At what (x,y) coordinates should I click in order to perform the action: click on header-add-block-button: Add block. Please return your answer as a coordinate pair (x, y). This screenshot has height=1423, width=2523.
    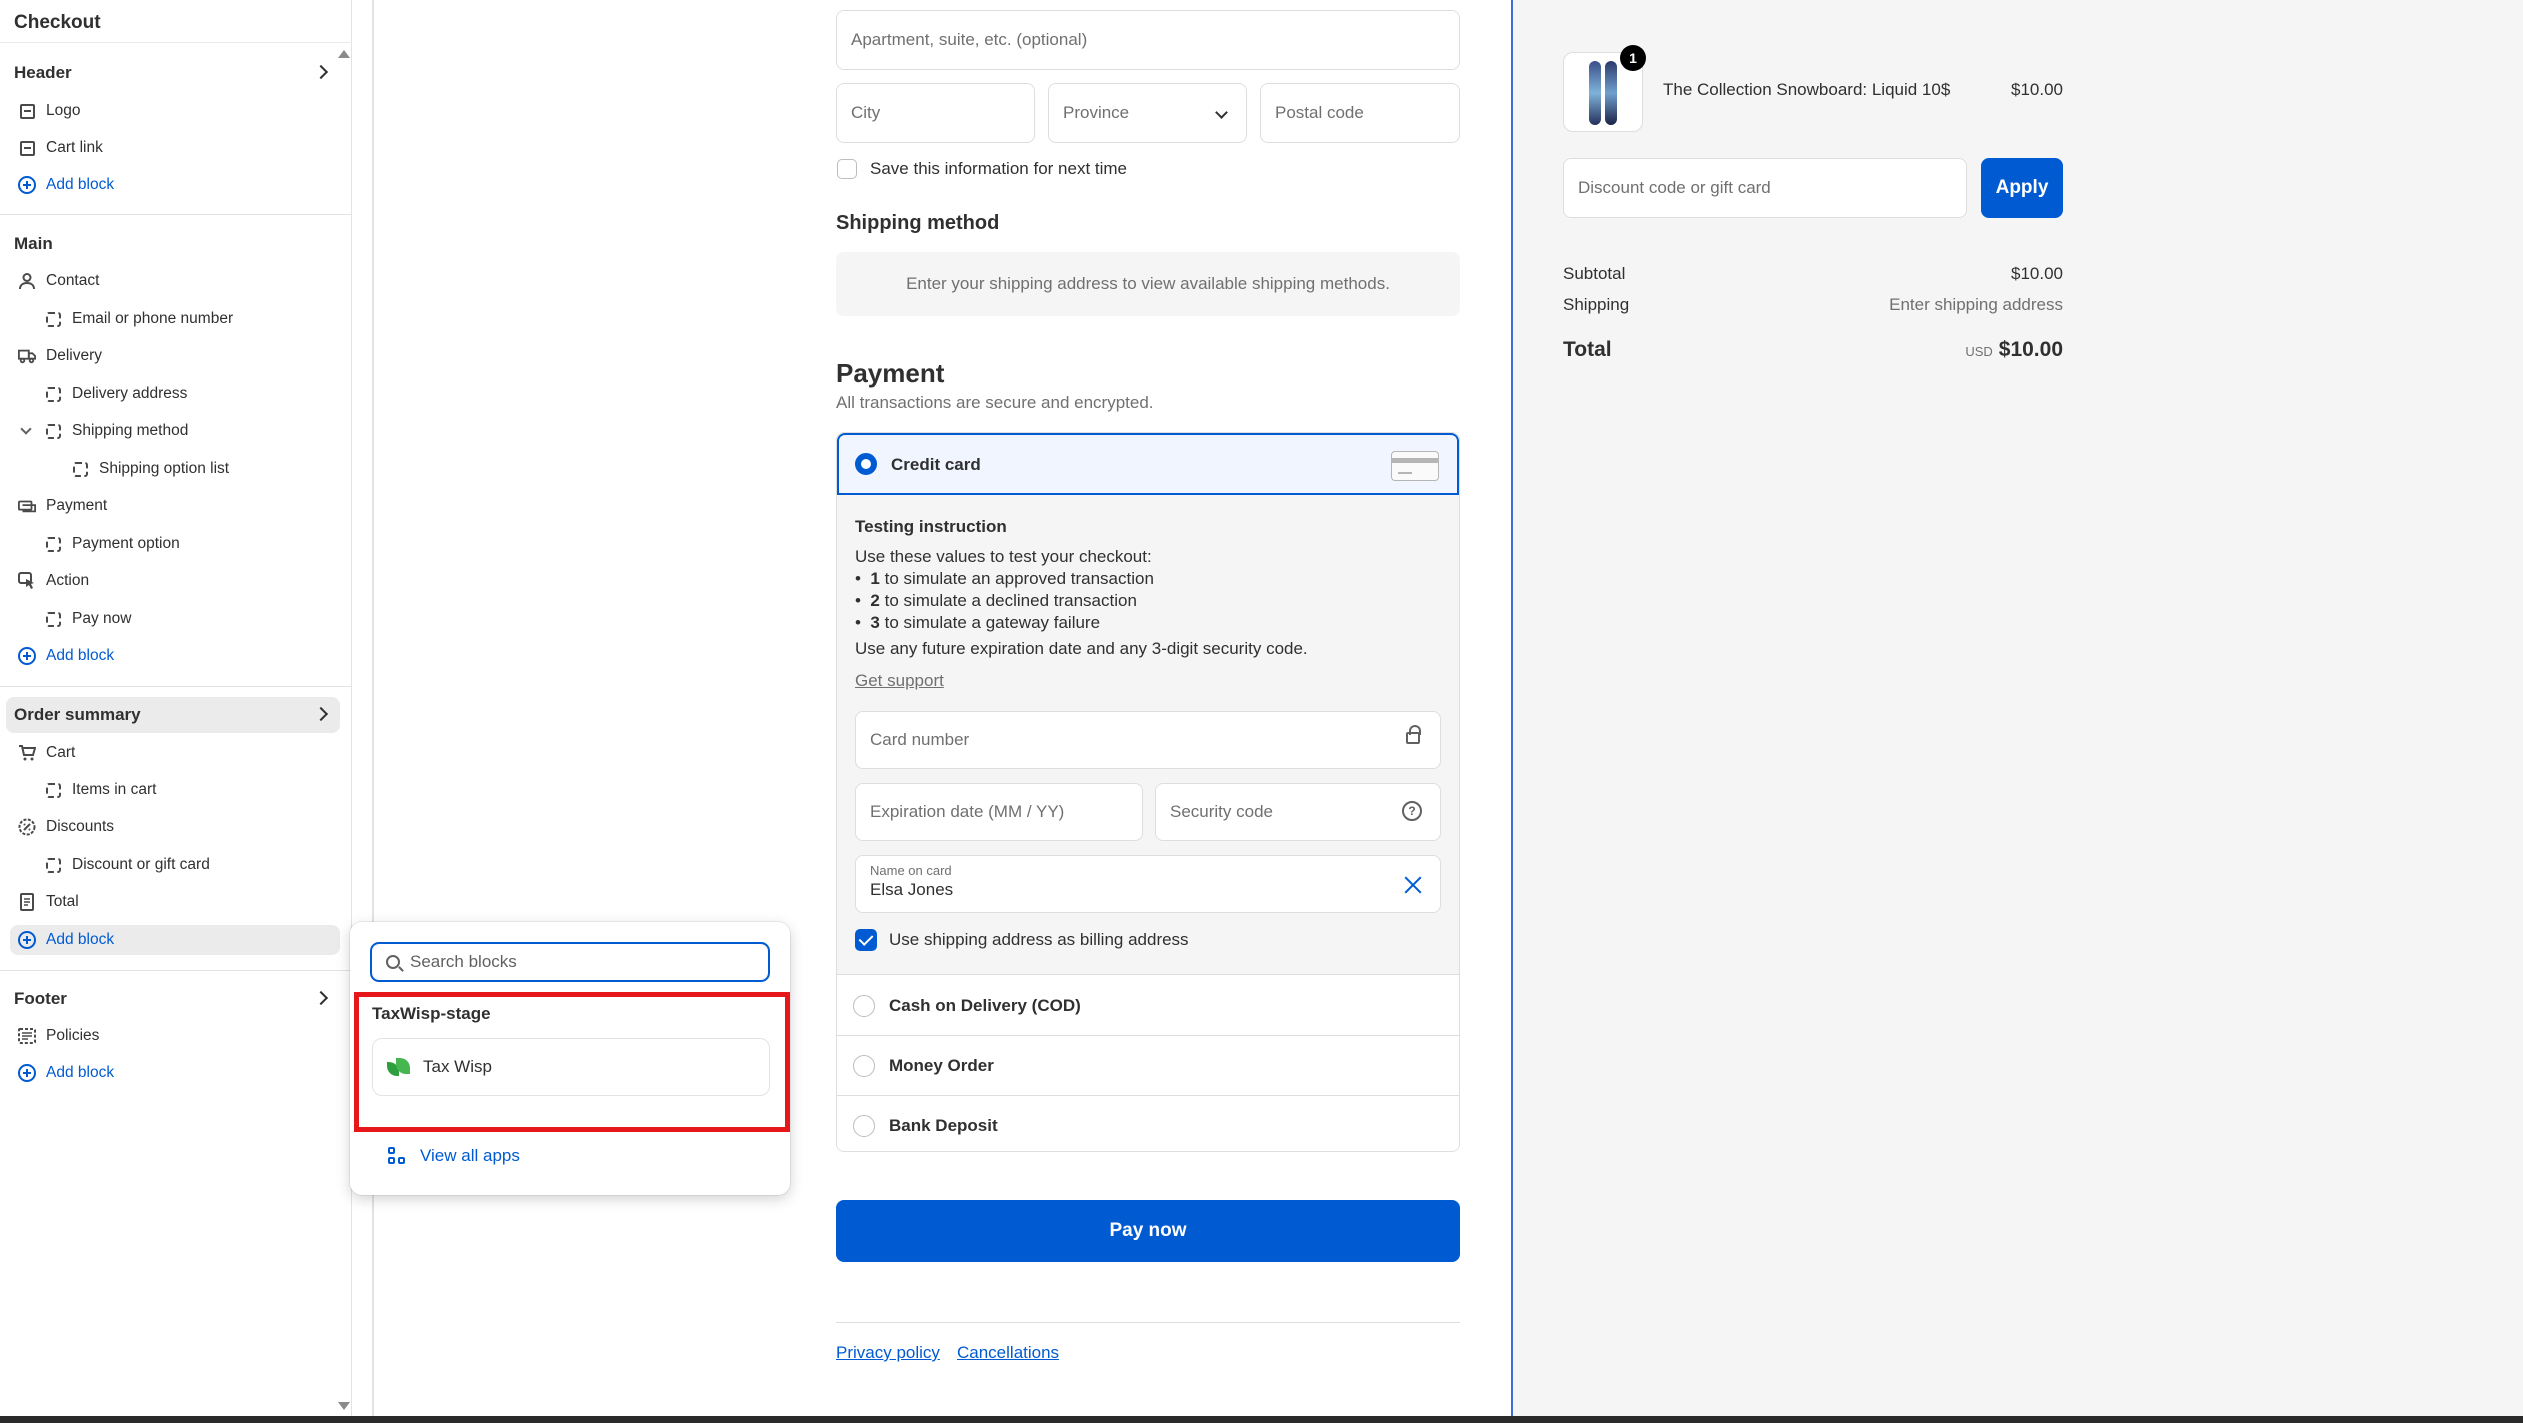
    Looking at the image, I should click on (66, 185).